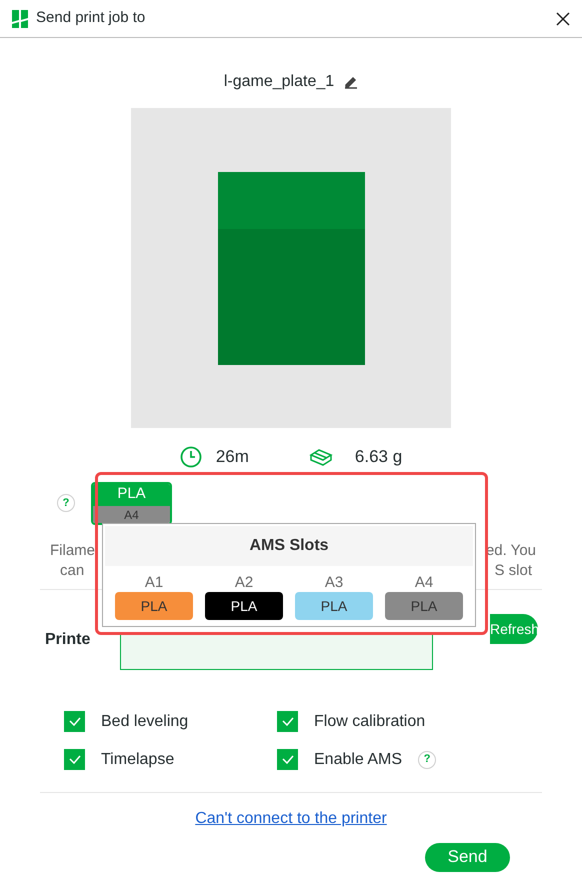 This screenshot has width=582, height=887. Describe the element at coordinates (144, 722) in the screenshot. I see `option-label: Bed leveling` at that location.